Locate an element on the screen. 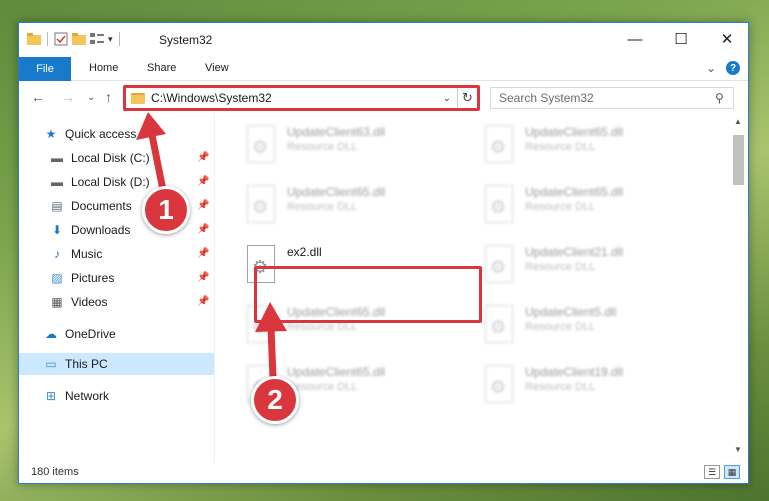 Image resolution: width=769 pixels, height=501 pixels. file-highlight-box is located at coordinates (368, 294).